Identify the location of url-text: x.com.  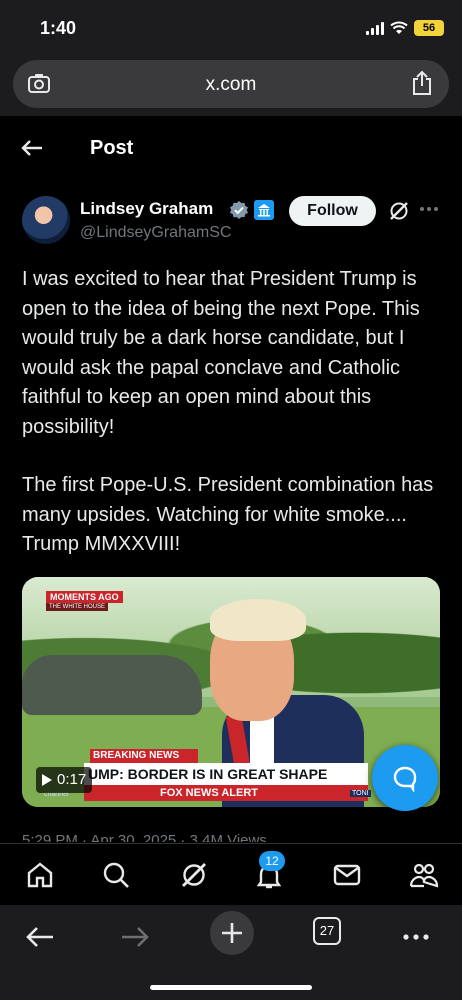
(231, 84).